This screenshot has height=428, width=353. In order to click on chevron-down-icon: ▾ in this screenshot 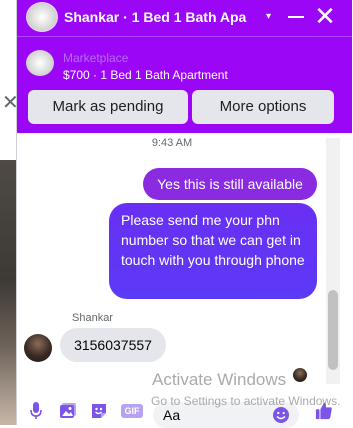, I will do `click(268, 17)`.